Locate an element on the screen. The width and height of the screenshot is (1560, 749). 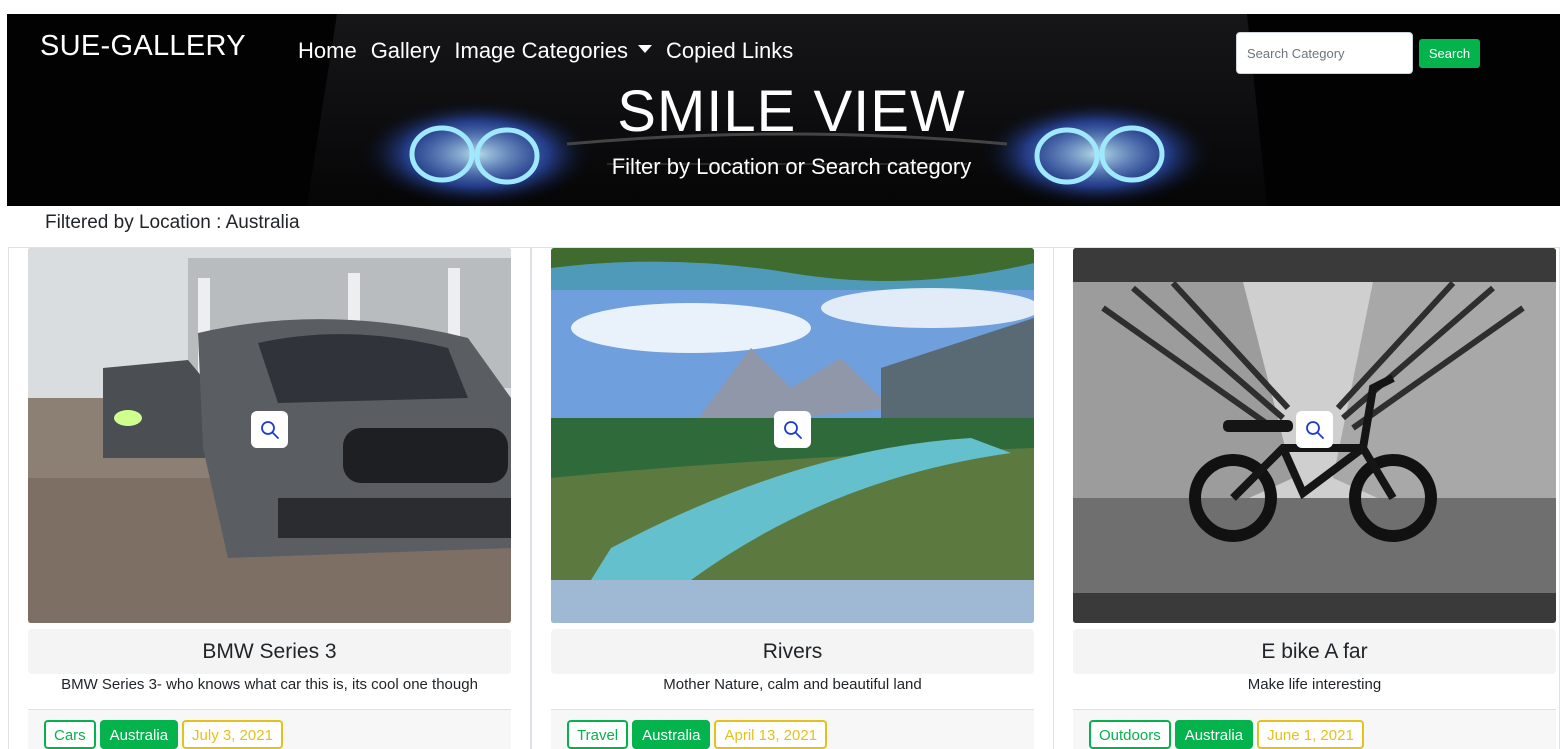
date-badge: April 13, 2021 is located at coordinates (771, 734).